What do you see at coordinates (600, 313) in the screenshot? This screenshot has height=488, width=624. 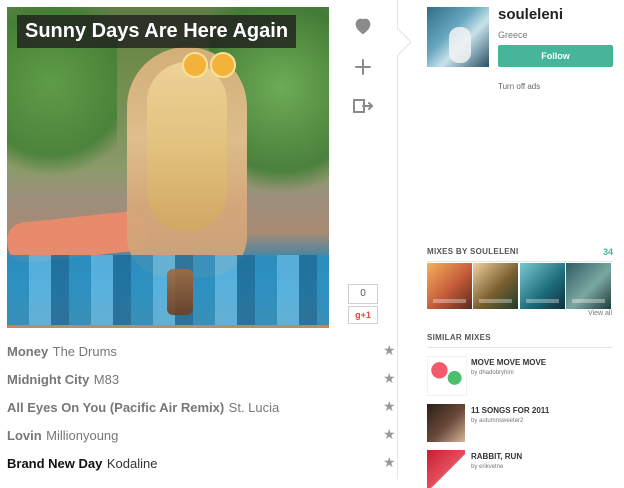 I see `view-all-link: View all` at bounding box center [600, 313].